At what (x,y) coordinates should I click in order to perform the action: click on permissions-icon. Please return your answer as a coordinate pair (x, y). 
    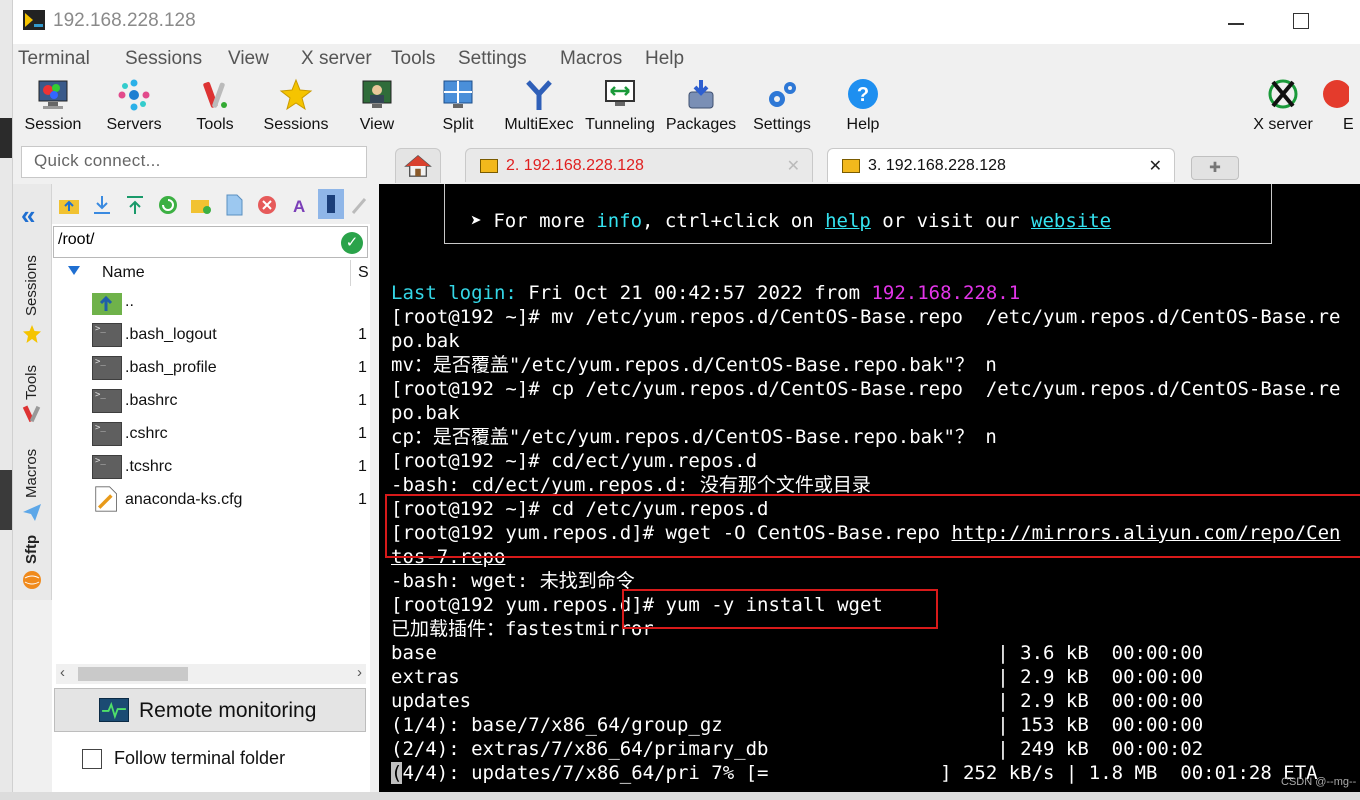
    Looking at the image, I should click on (331, 204).